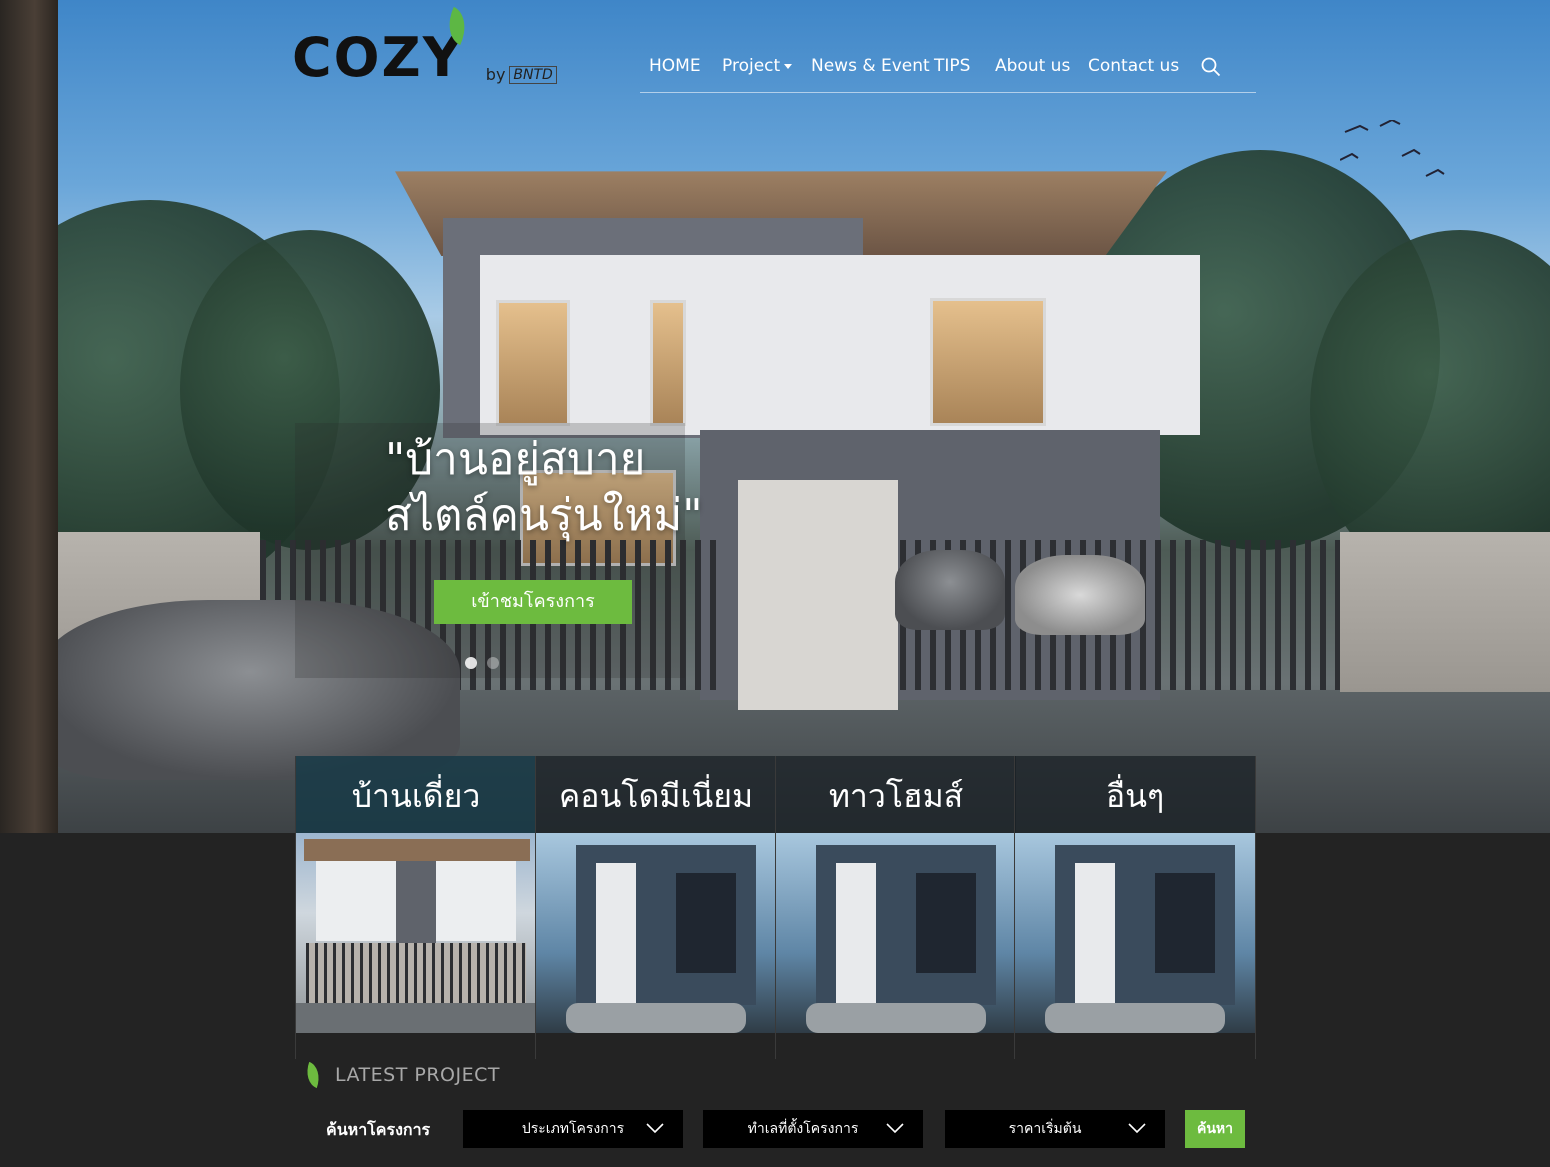 This screenshot has height=1167, width=1550. I want to click on category-card-townhome: ทาวโฮมส์, so click(895, 907).